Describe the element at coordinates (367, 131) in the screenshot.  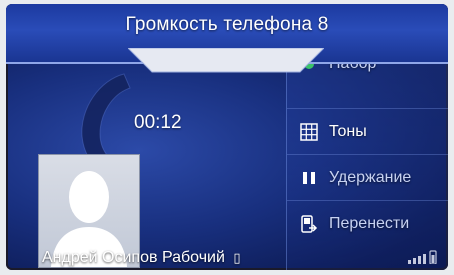
I see `menu-item-tones: Тоны` at that location.